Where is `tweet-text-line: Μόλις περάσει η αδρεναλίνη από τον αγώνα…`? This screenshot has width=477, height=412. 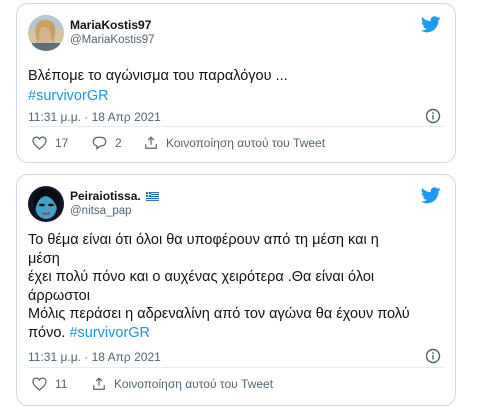
tweet-text-line: Μόλις περάσει η αδρεναλίνη από τον αγώνα… is located at coordinates (219, 314).